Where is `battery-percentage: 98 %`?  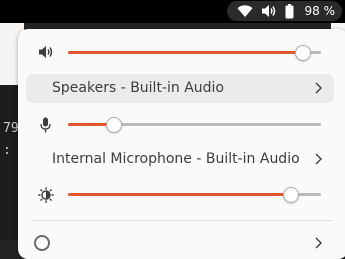
battery-percentage: 98 % is located at coordinates (320, 11).